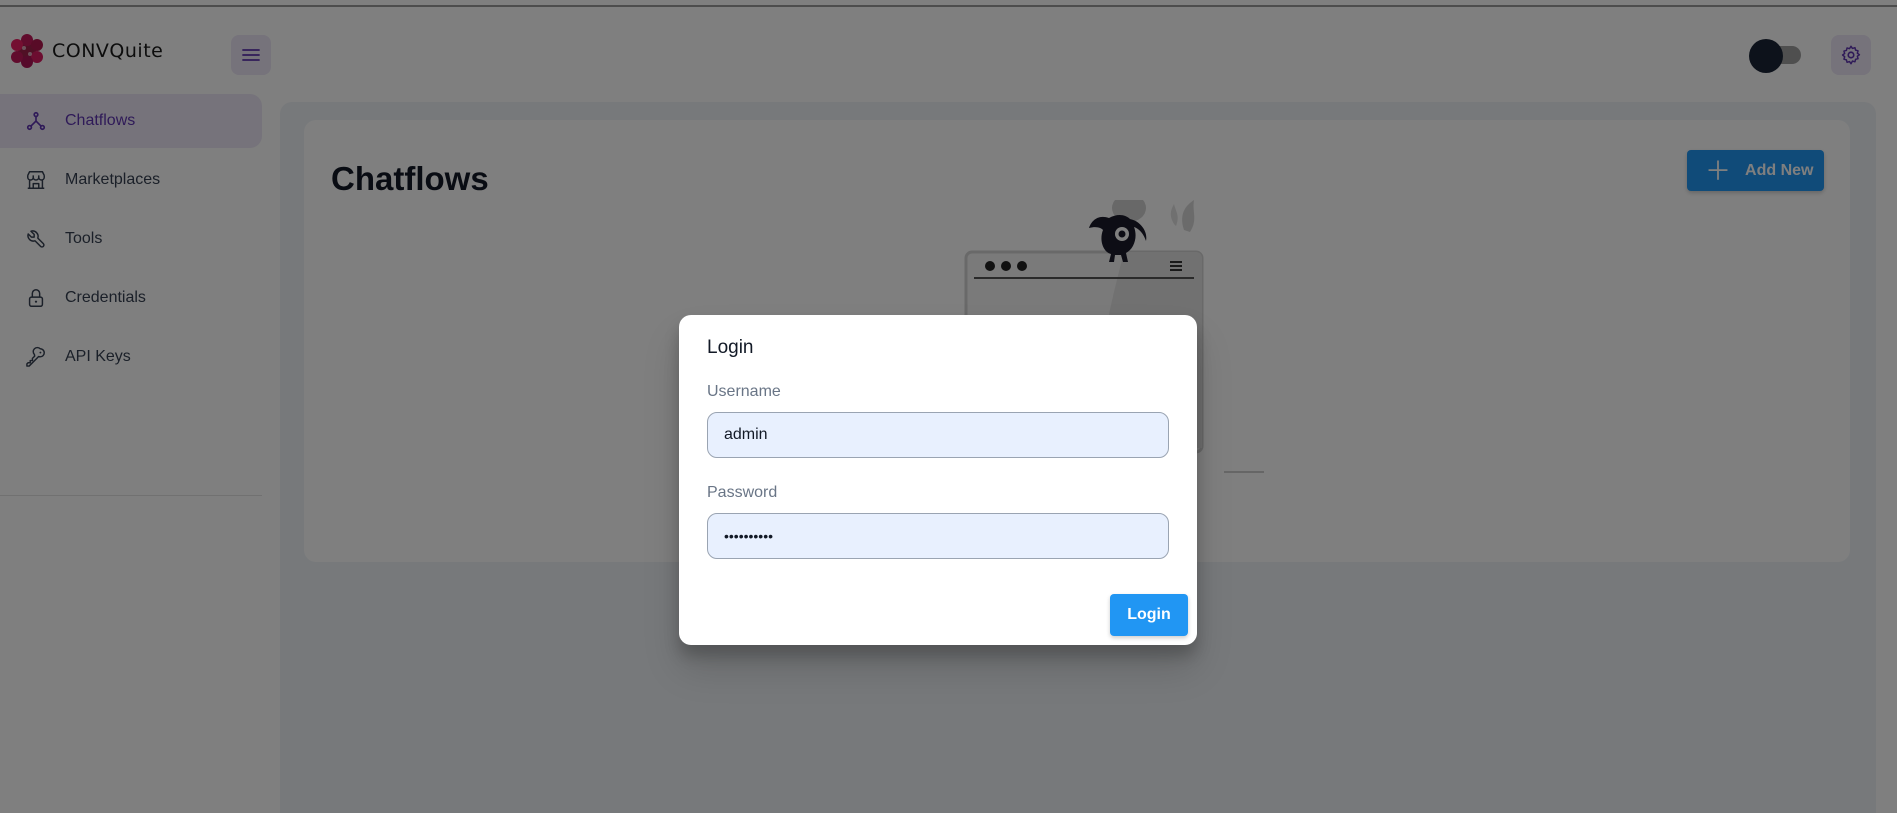 Image resolution: width=1897 pixels, height=813 pixels. Describe the element at coordinates (744, 391) in the screenshot. I see `username-label: Username` at that location.